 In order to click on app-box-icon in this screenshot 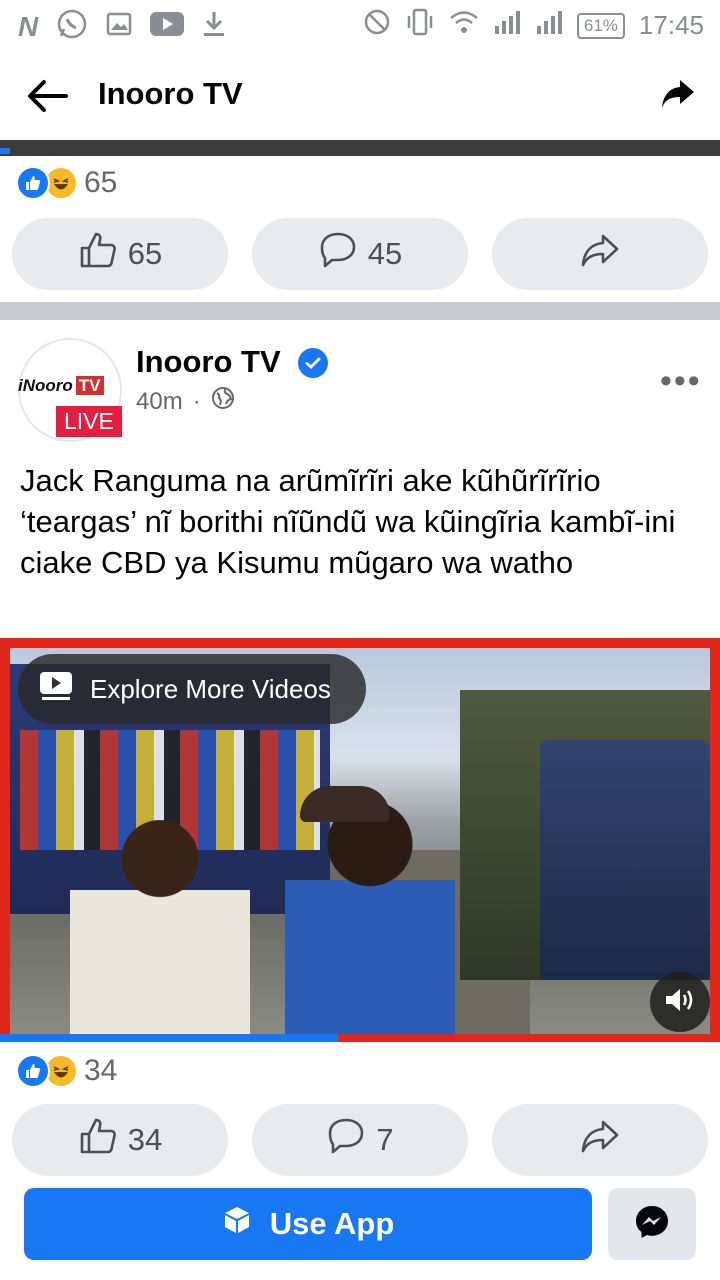, I will do `click(237, 1224)`.